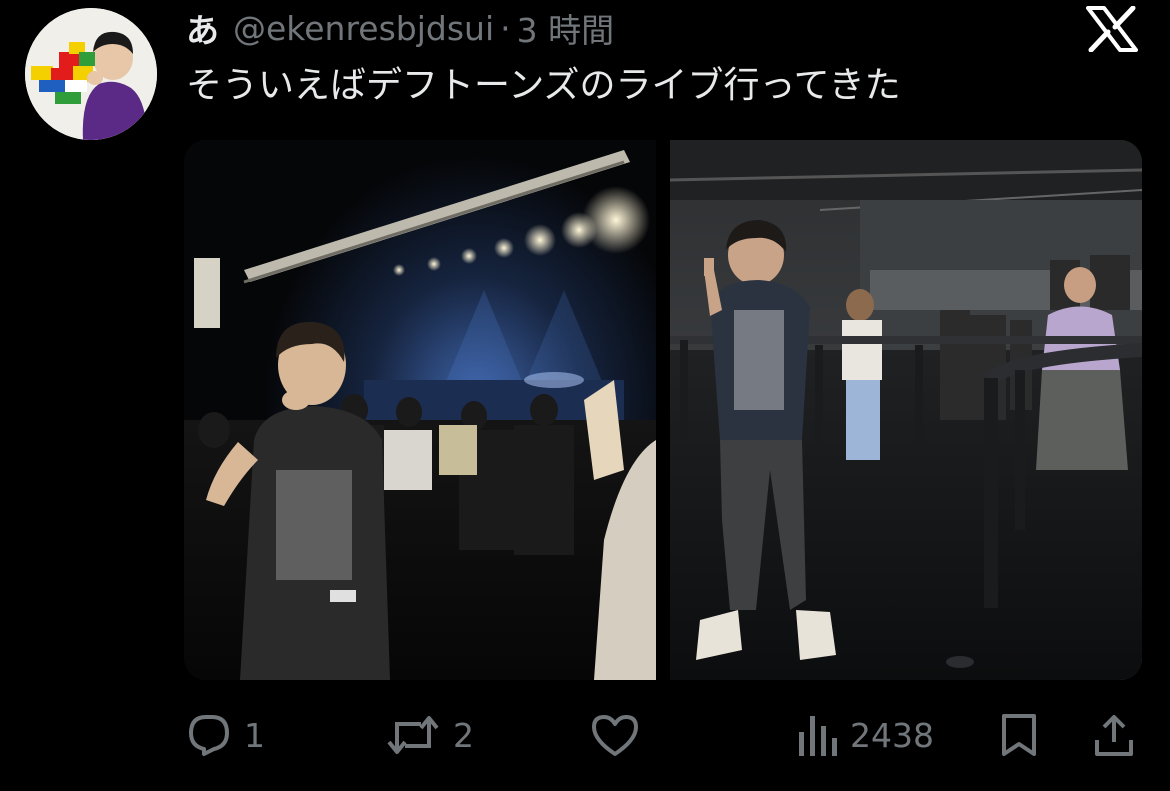 The image size is (1170, 791). I want to click on retweet-button: 2, so click(429, 735).